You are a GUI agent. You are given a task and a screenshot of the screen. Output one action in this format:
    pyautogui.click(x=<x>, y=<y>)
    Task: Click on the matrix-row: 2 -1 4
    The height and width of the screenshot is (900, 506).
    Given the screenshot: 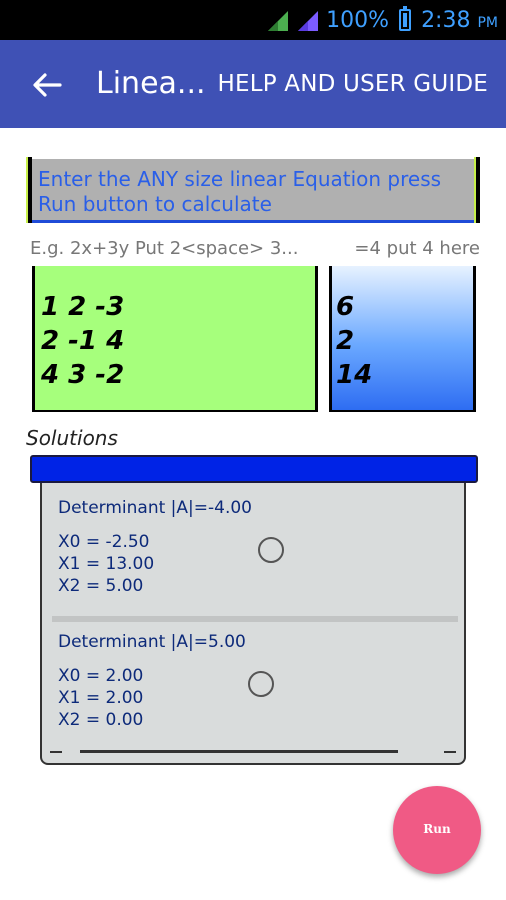 What is the action you would take?
    pyautogui.click(x=83, y=341)
    